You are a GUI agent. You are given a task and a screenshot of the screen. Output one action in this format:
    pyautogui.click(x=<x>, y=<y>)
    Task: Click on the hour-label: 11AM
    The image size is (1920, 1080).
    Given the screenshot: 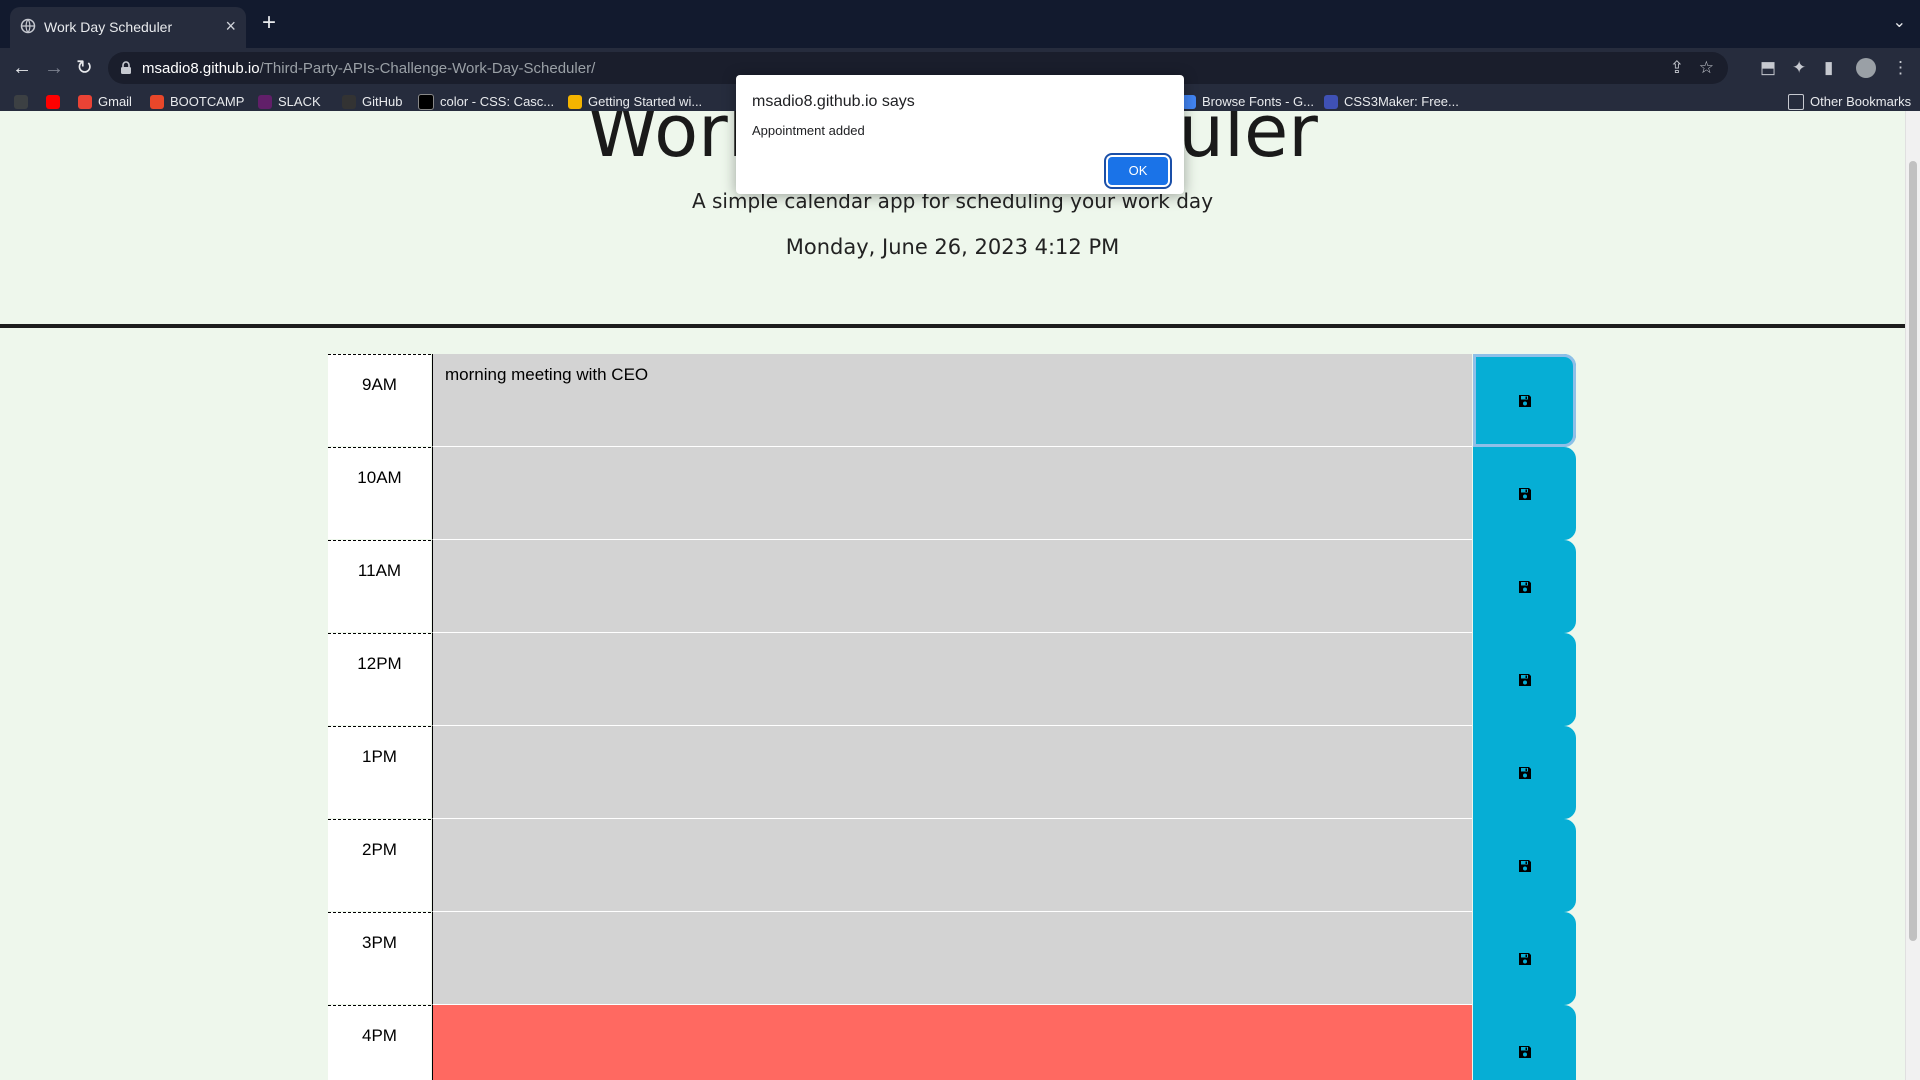 What is the action you would take?
    pyautogui.click(x=379, y=586)
    